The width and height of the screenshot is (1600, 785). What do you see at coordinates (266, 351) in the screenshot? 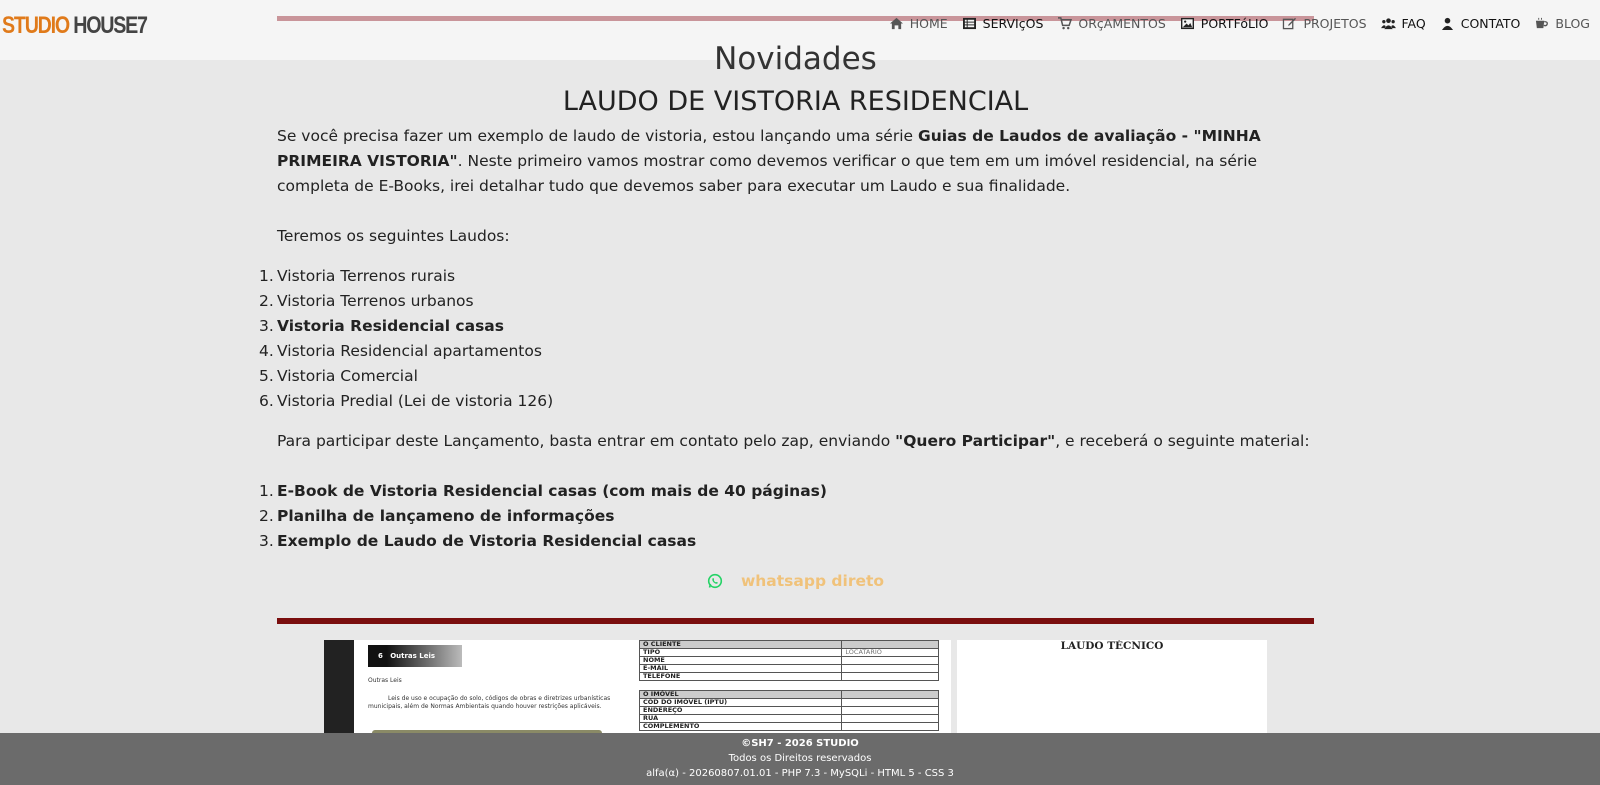
I see `list-number: 4.` at bounding box center [266, 351].